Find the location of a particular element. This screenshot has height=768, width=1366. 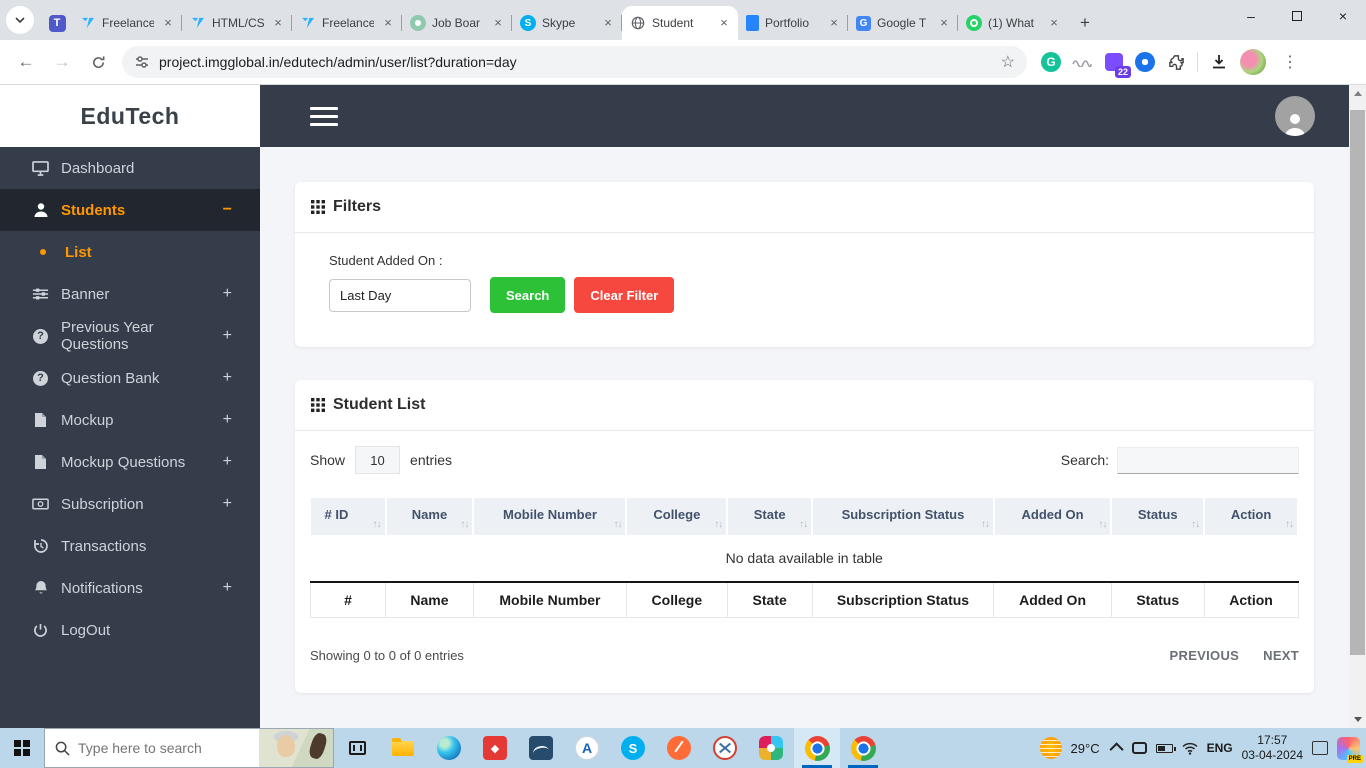

previous-page-button: PREVIOUS is located at coordinates (1205, 655).